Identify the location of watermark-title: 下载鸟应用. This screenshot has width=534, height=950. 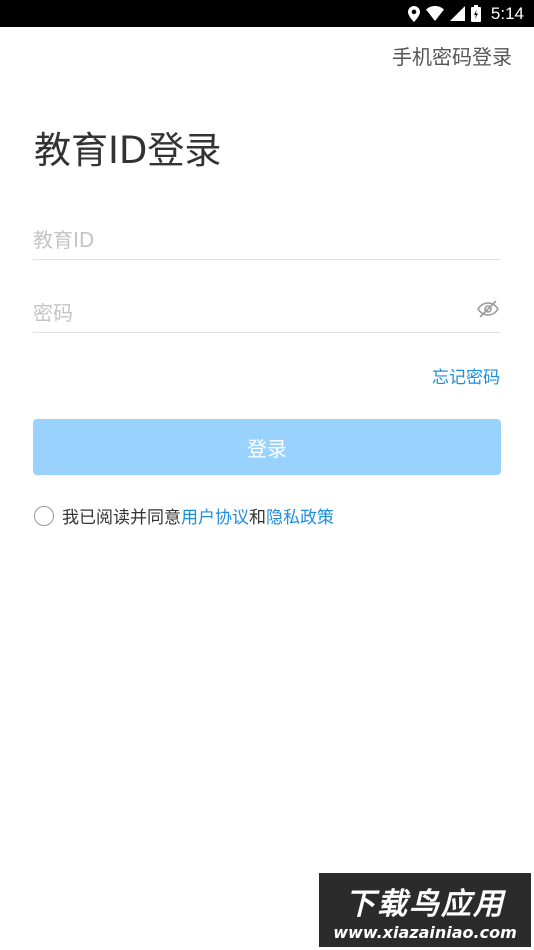
(425, 904).